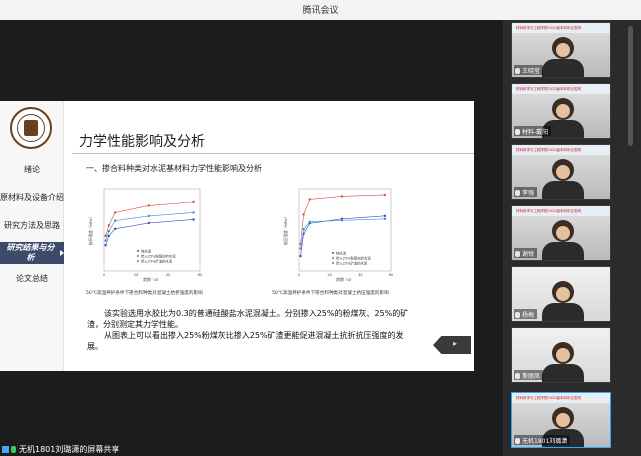 The width and height of the screenshot is (641, 456). I want to click on participant-name-tag: 杨梅, so click(526, 314).